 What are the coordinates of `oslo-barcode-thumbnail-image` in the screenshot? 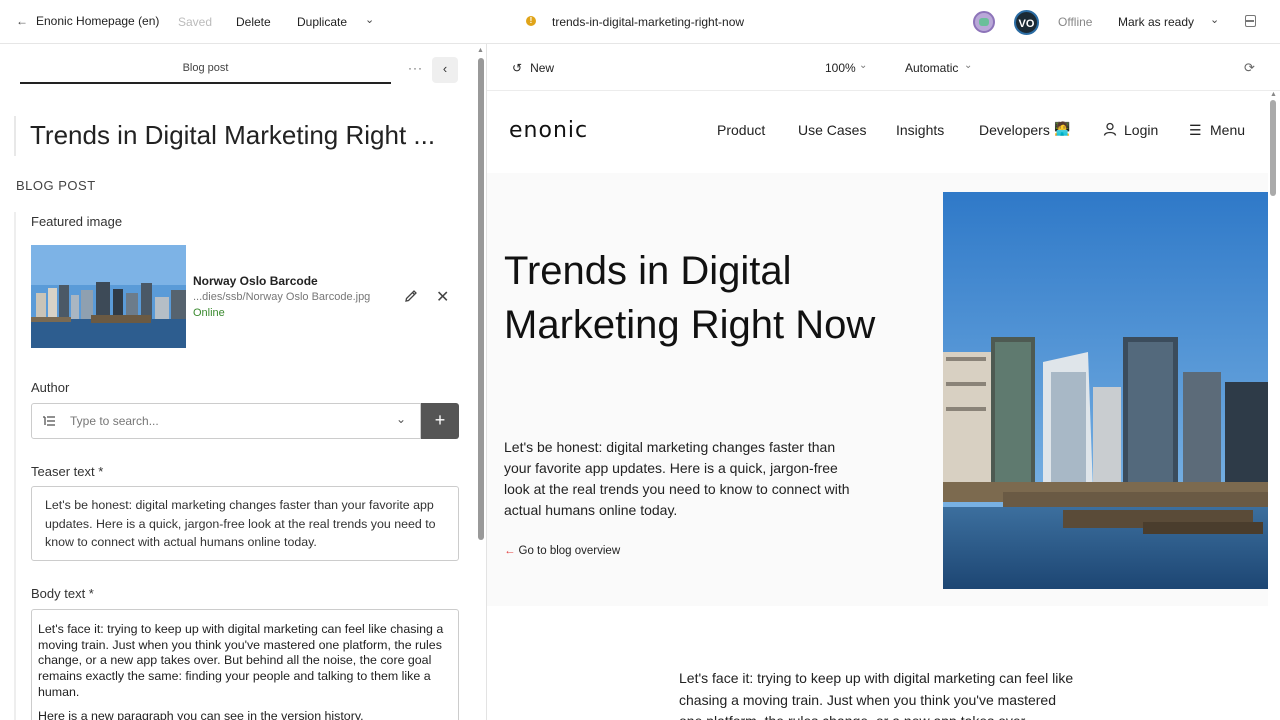 It's located at (108, 296).